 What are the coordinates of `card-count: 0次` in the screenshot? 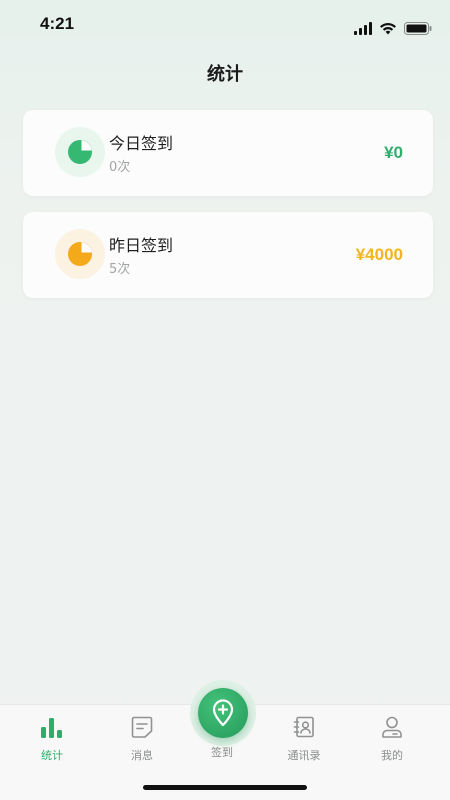 It's located at (120, 167).